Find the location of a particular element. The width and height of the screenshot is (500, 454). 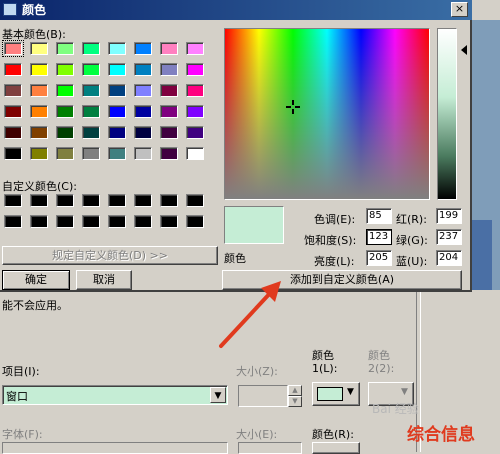

color2-label-a: 颜色 is located at coordinates (379, 355).